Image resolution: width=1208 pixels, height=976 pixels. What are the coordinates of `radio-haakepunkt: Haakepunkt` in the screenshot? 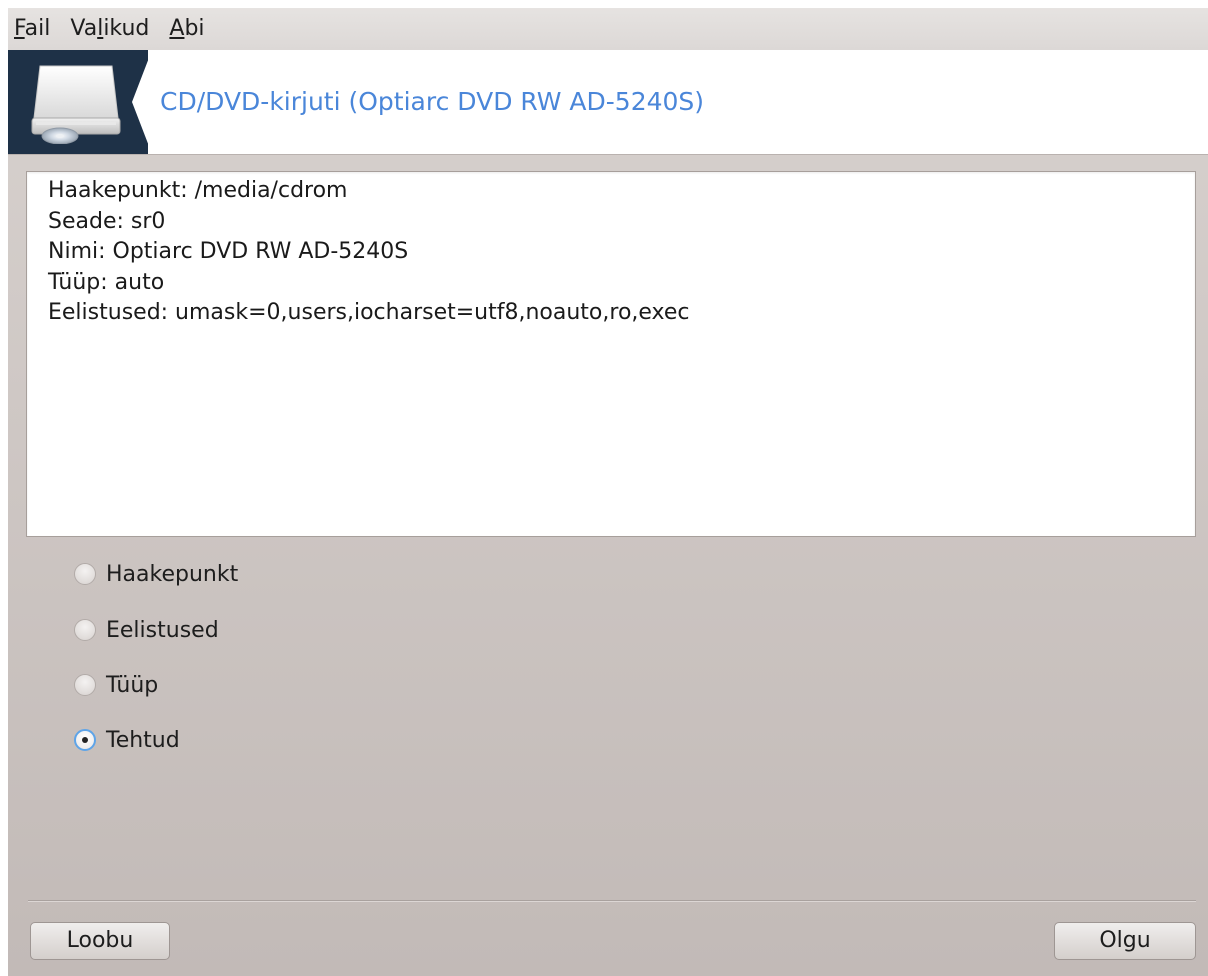 It's located at (156, 574).